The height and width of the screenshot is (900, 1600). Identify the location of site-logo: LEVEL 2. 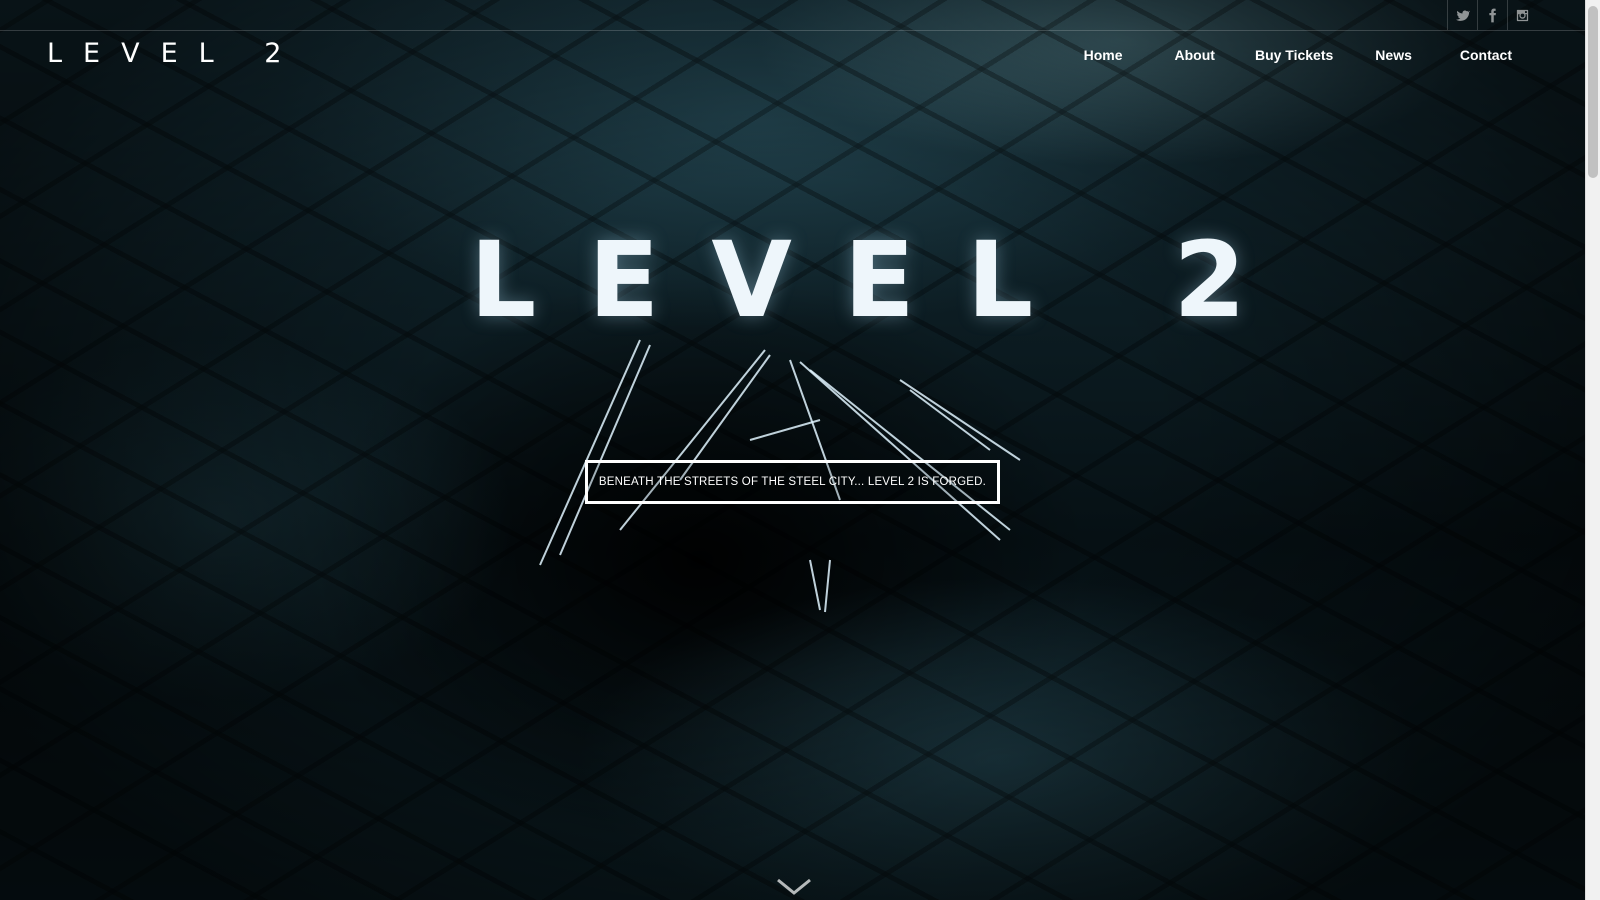
(174, 53).